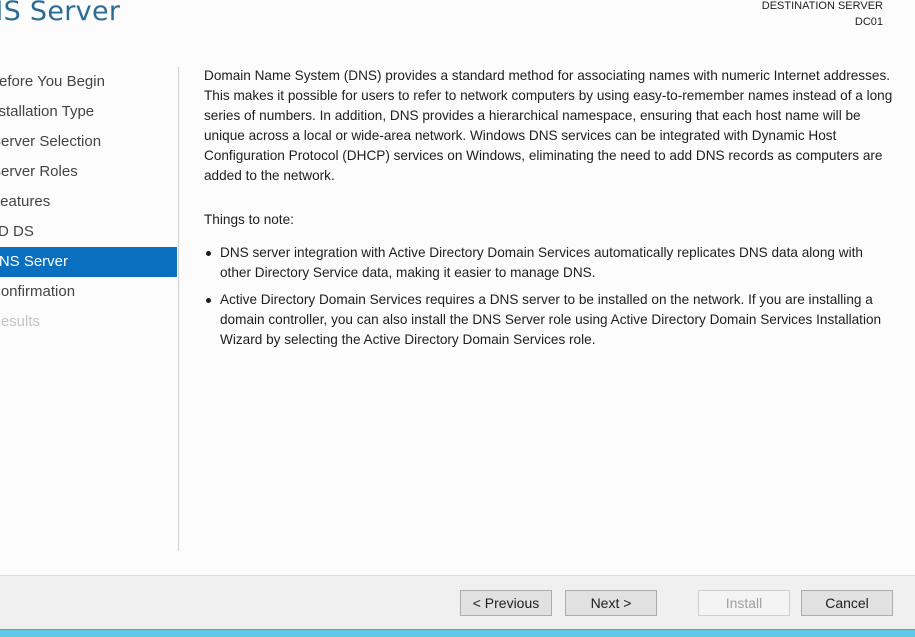 The image size is (915, 637). Describe the element at coordinates (822, 15) in the screenshot. I see `destination-server-info: DESTINATION SERVER DC01` at that location.